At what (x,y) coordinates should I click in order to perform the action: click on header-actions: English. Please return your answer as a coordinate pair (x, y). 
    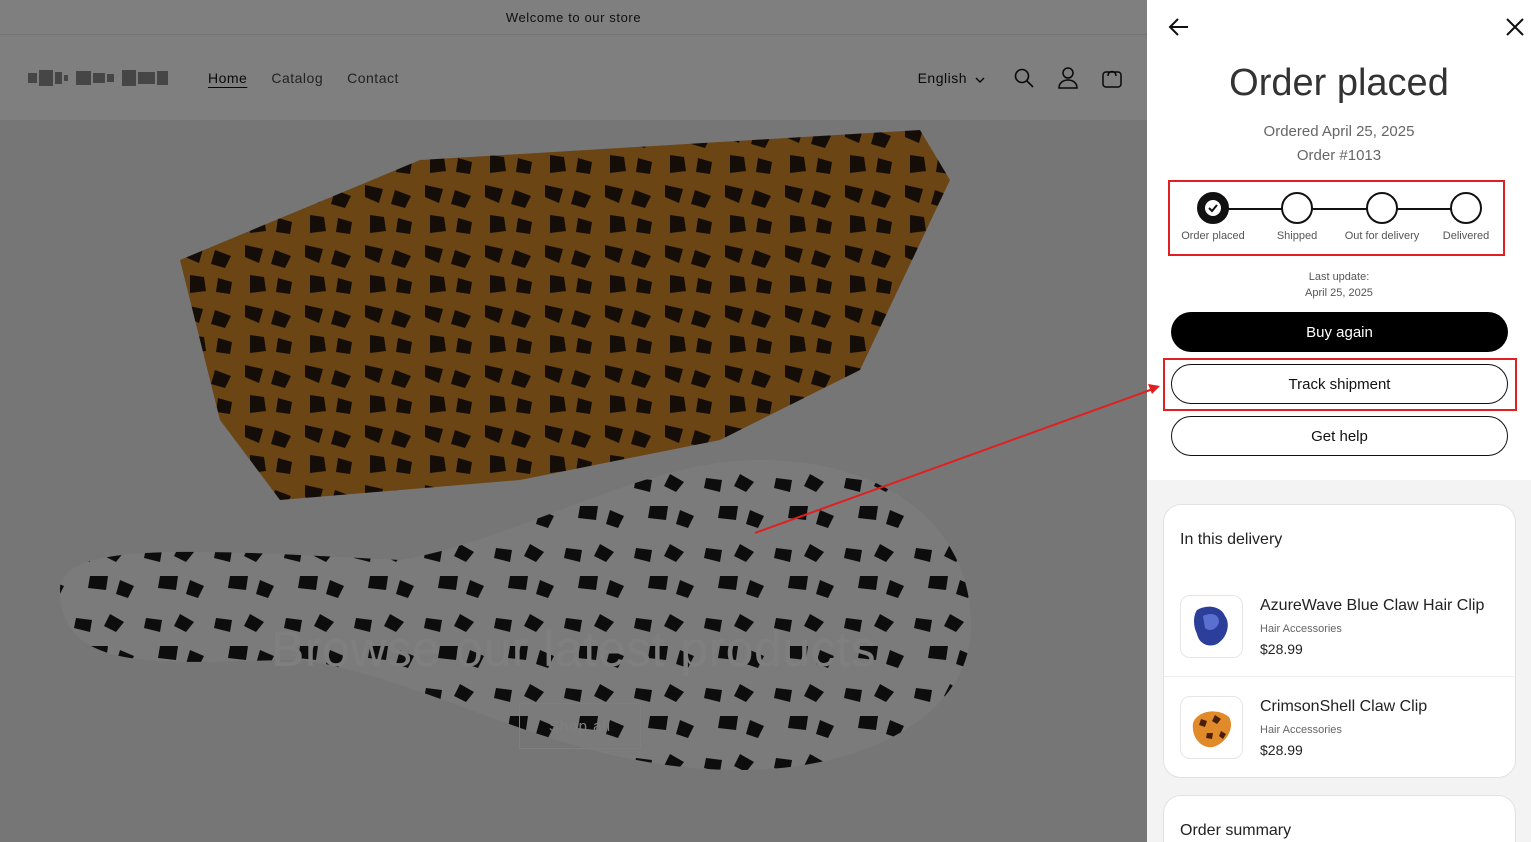
    Looking at the image, I should click on (1020, 77).